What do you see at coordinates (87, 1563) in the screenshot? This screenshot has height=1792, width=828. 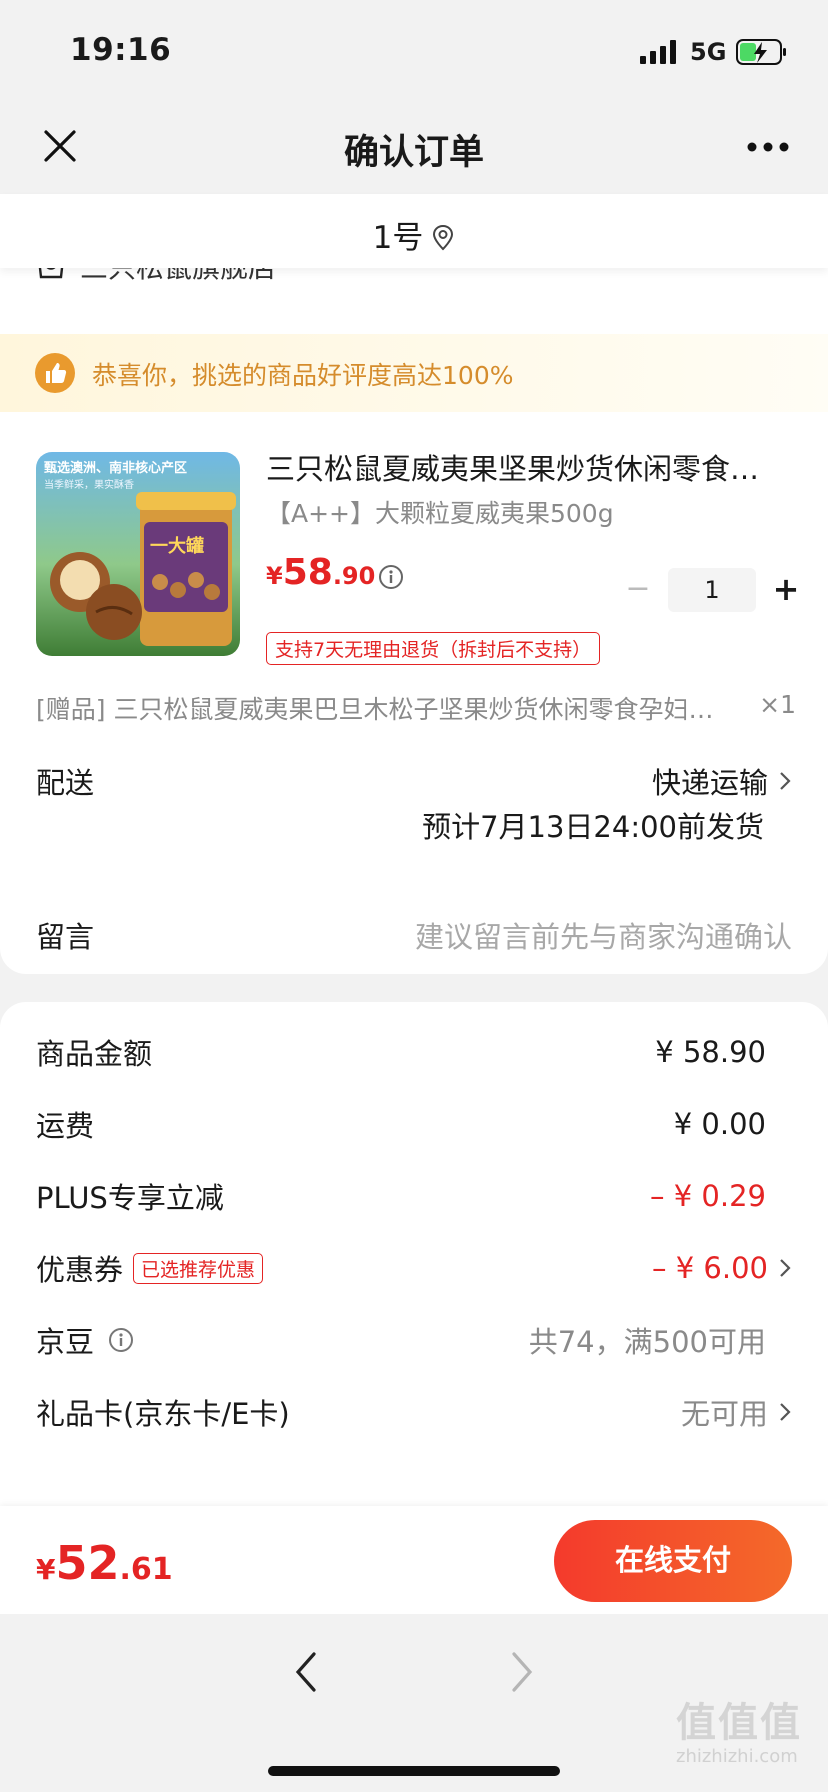 I see `total-integer: 52` at bounding box center [87, 1563].